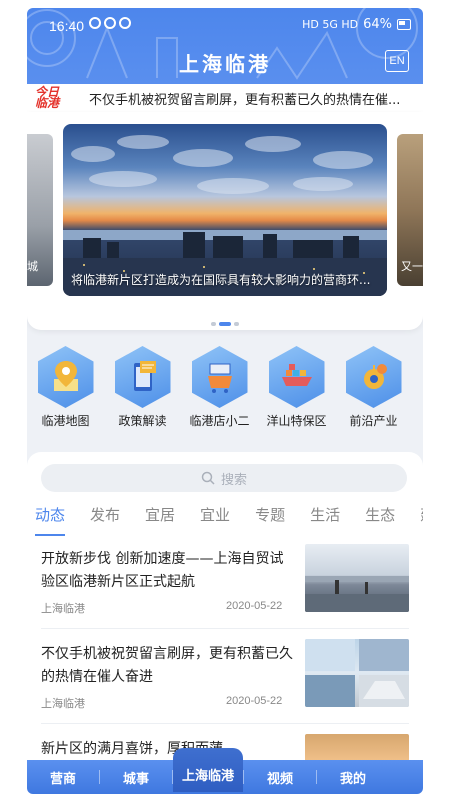 The height and width of the screenshot is (800, 450). Describe the element at coordinates (225, 25) in the screenshot. I see `status-bar: 16:40 HD 5G HD 64%` at that location.